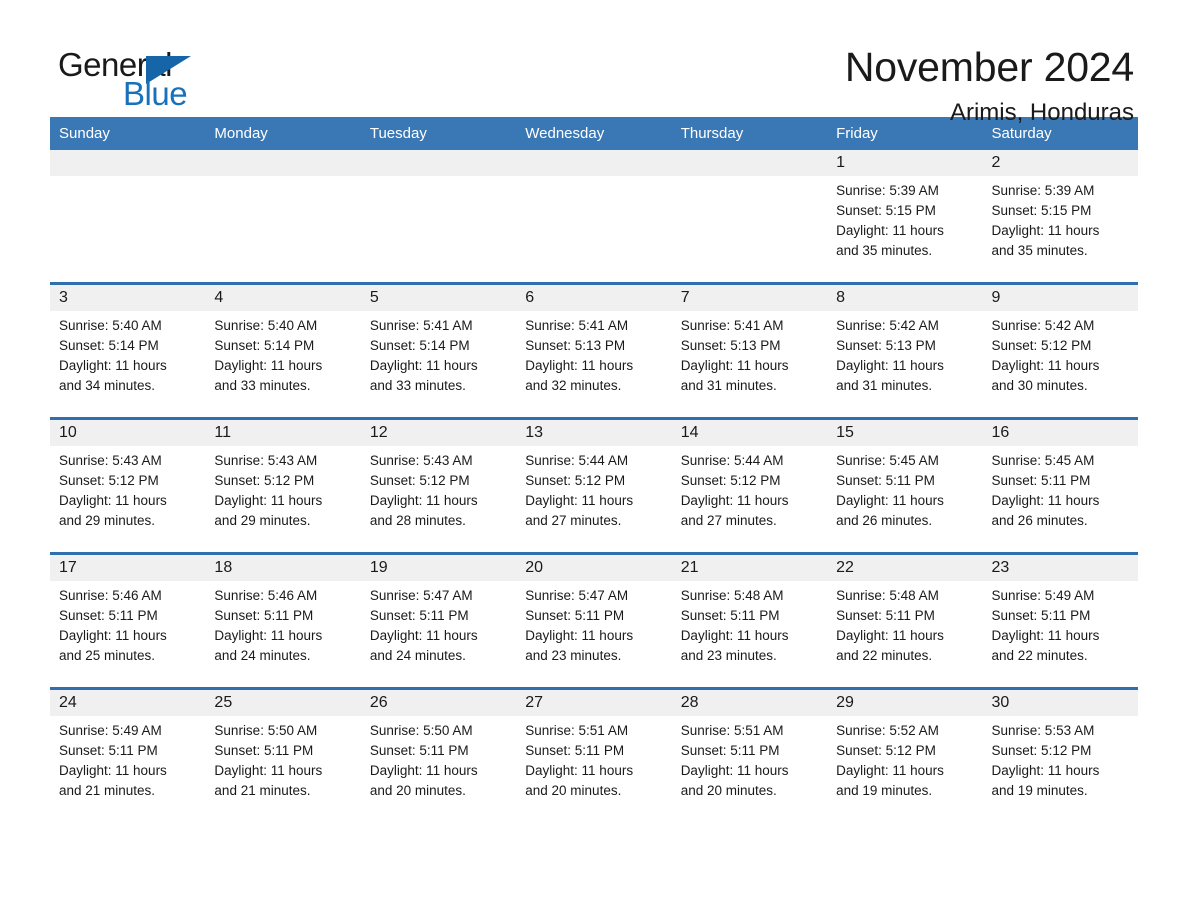  What do you see at coordinates (128, 133) in the screenshot?
I see `weekday-header-sunday: Sunday` at bounding box center [128, 133].